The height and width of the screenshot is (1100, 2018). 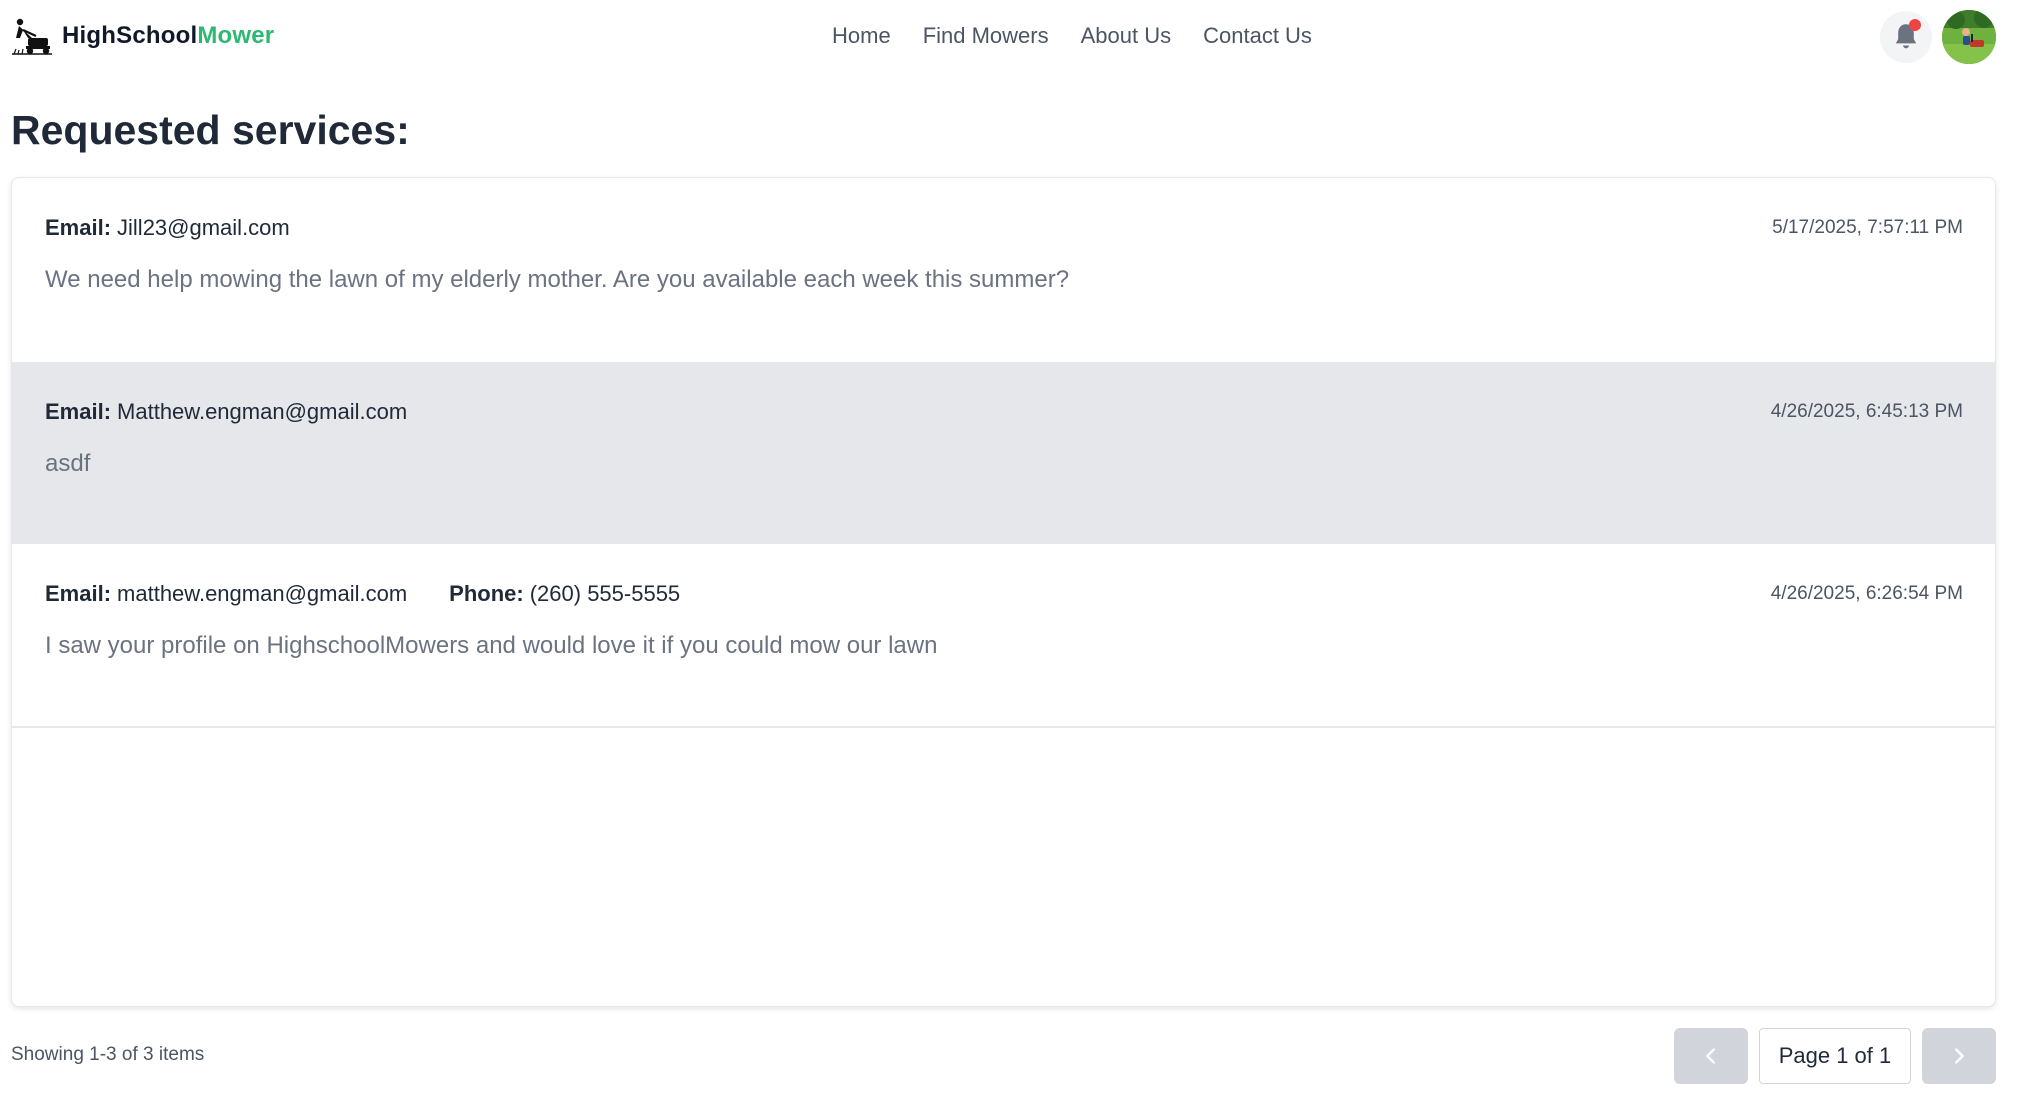 What do you see at coordinates (1906, 37) in the screenshot?
I see `notifications-button` at bounding box center [1906, 37].